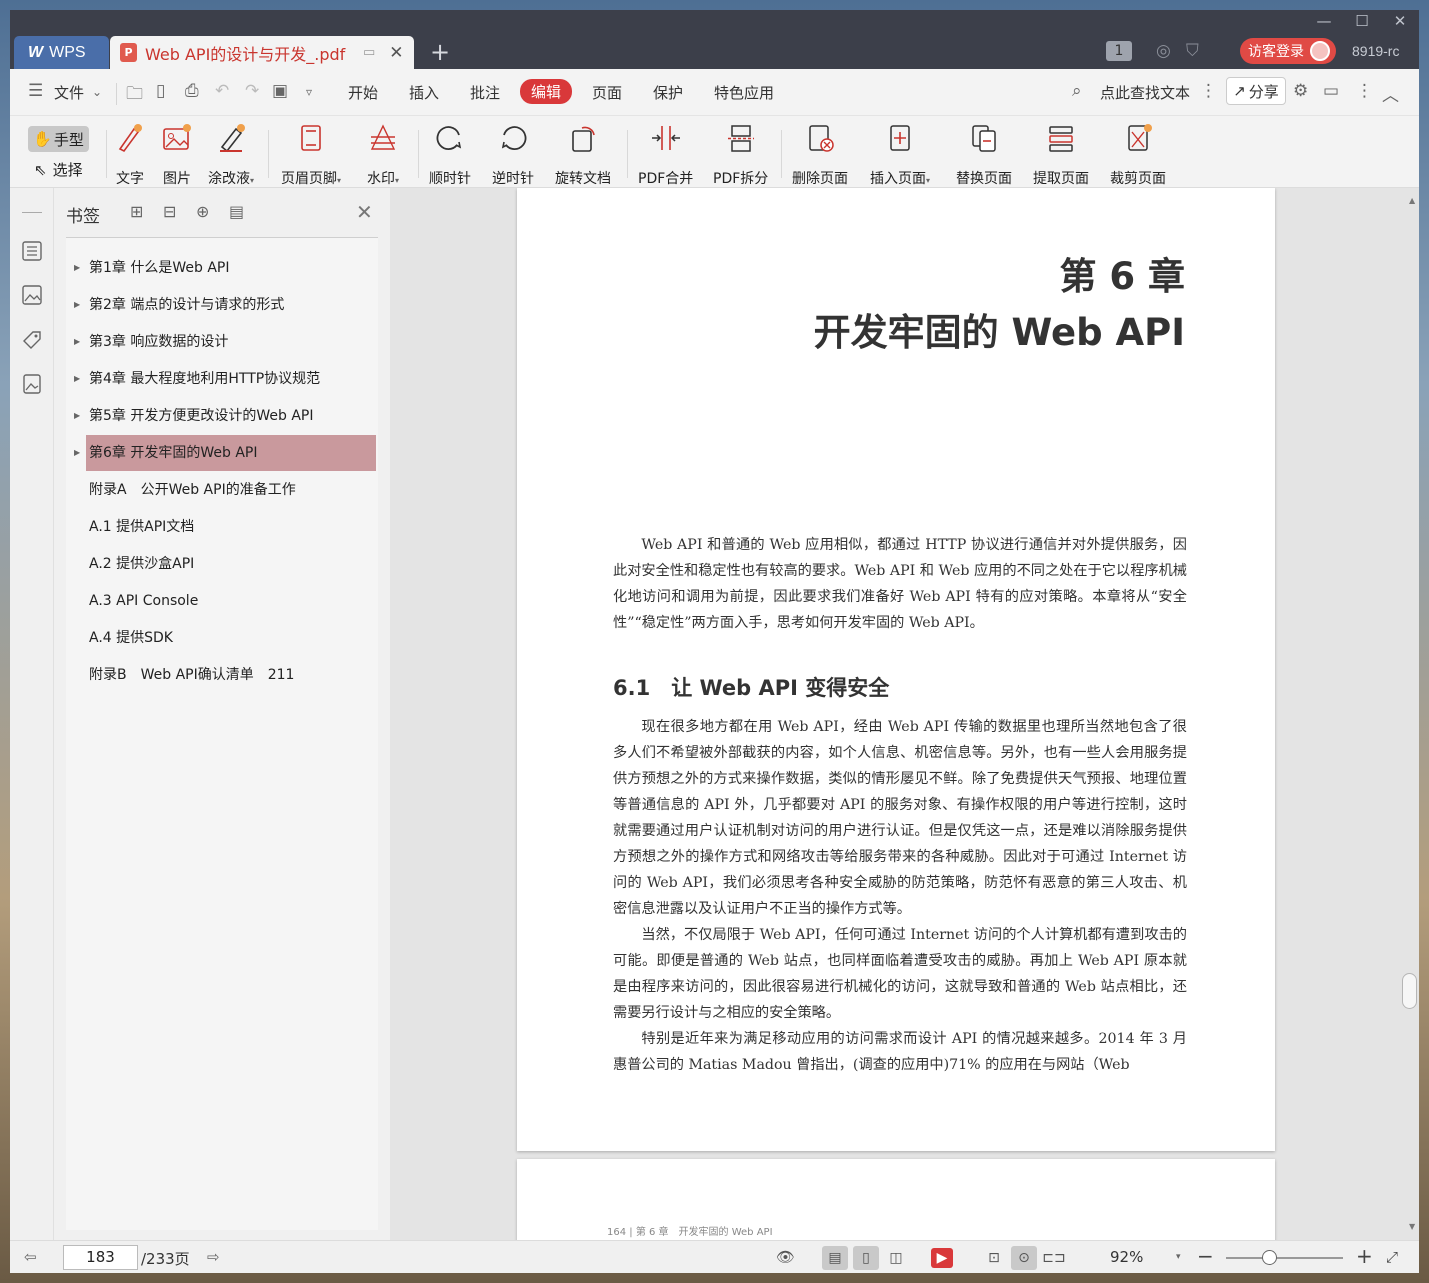 This screenshot has height=1283, width=1429. What do you see at coordinates (1126, 1257) in the screenshot?
I see `zoom-level: 92%` at bounding box center [1126, 1257].